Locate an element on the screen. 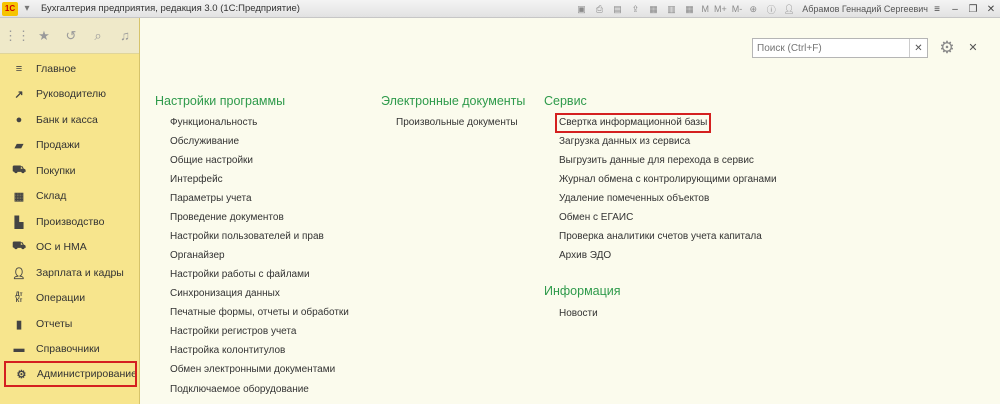 The image size is (1000, 404). clear-search-icon: ✕ is located at coordinates (918, 48).